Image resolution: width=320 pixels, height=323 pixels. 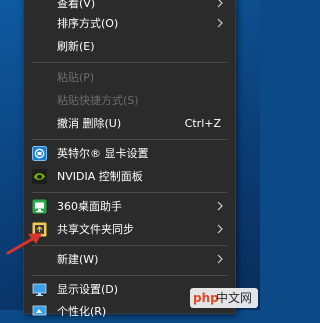 I want to click on menu-item-new: 新建(W), so click(x=129, y=260).